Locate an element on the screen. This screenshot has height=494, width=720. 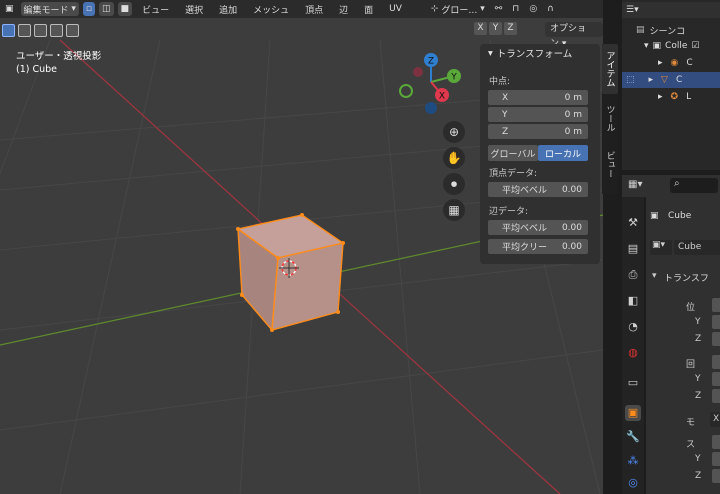
tool-settings-icon: ⚒ is located at coordinates (633, 223).